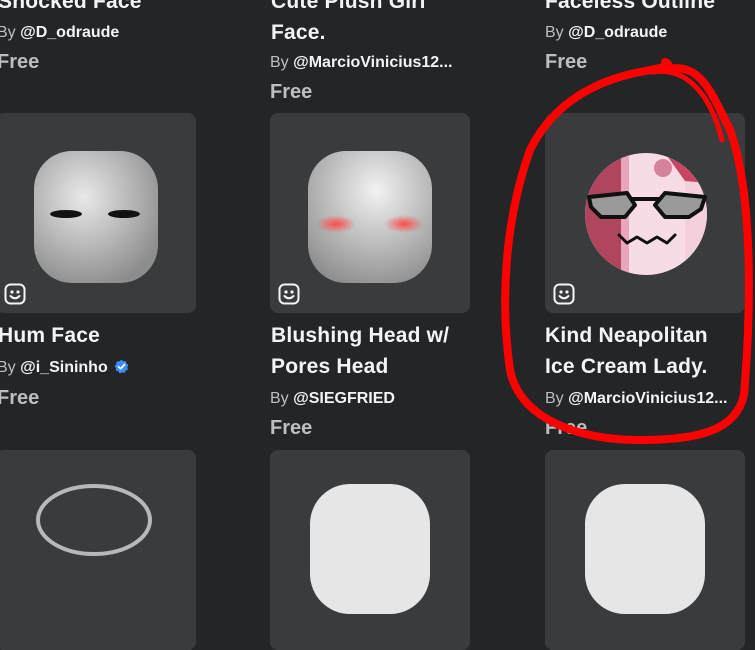 This screenshot has height=650, width=755. I want to click on verified-badge-icon, so click(121, 366).